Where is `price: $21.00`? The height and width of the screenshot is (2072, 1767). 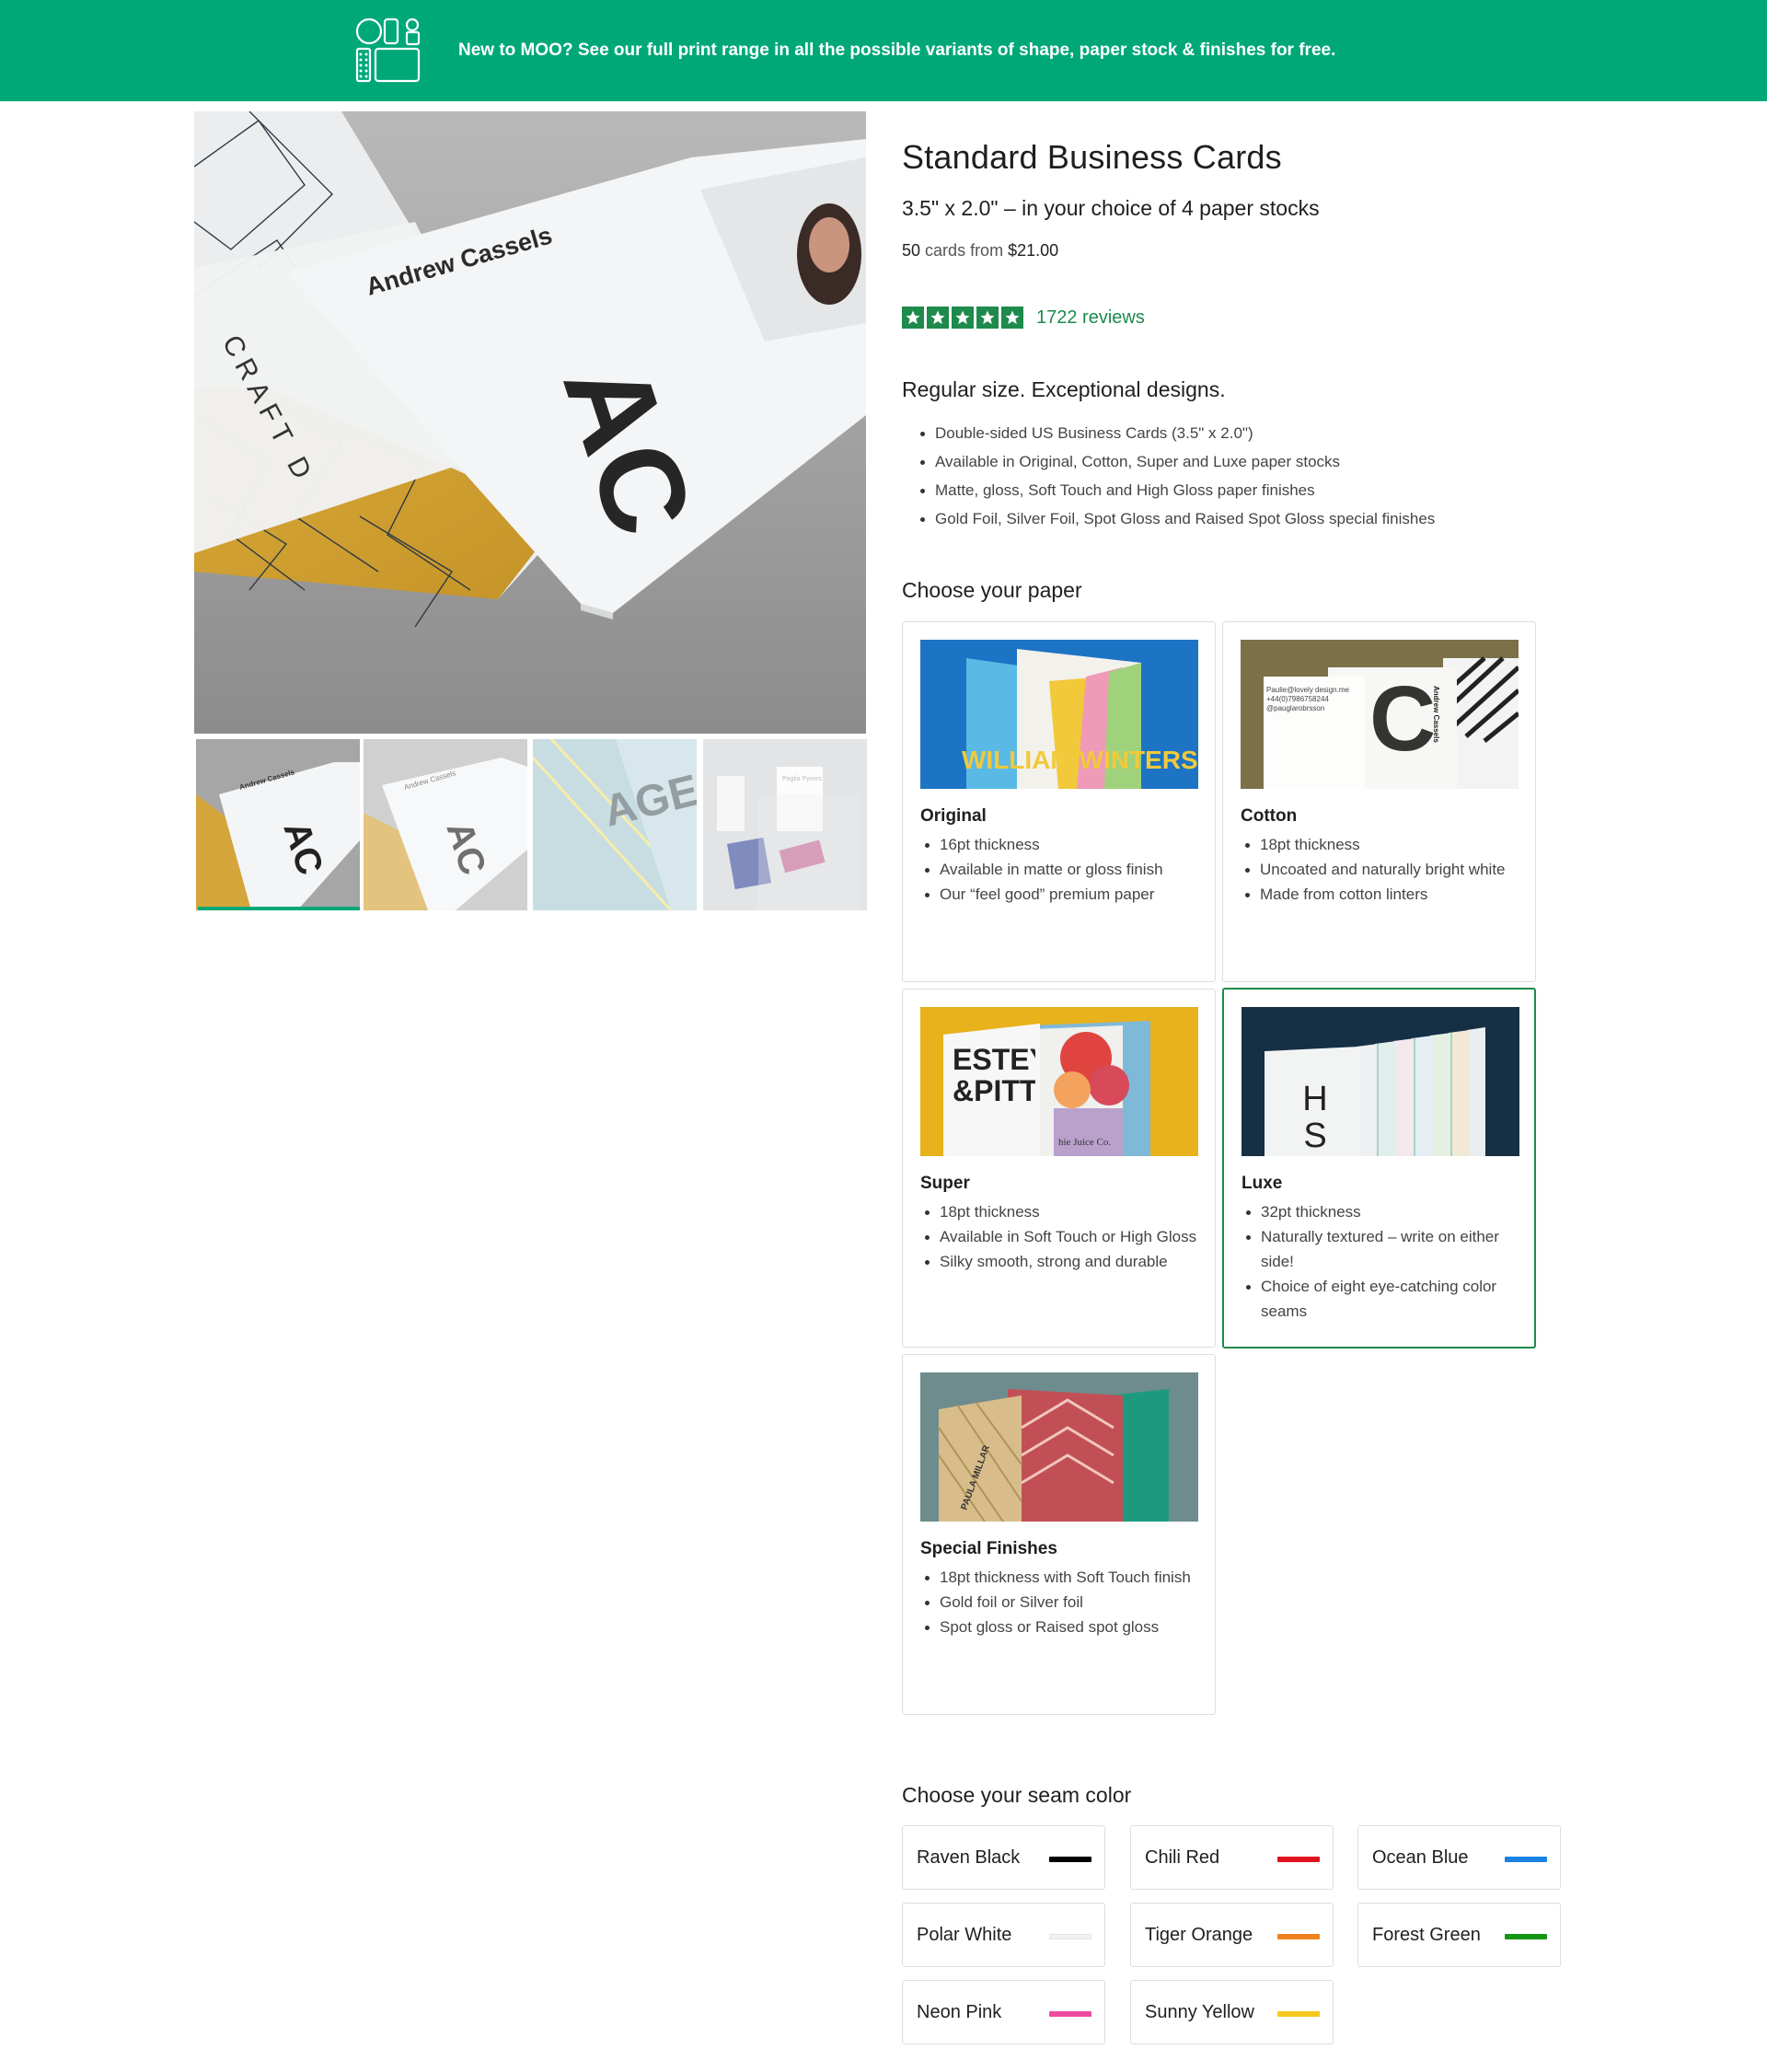 price: $21.00 is located at coordinates (1033, 250).